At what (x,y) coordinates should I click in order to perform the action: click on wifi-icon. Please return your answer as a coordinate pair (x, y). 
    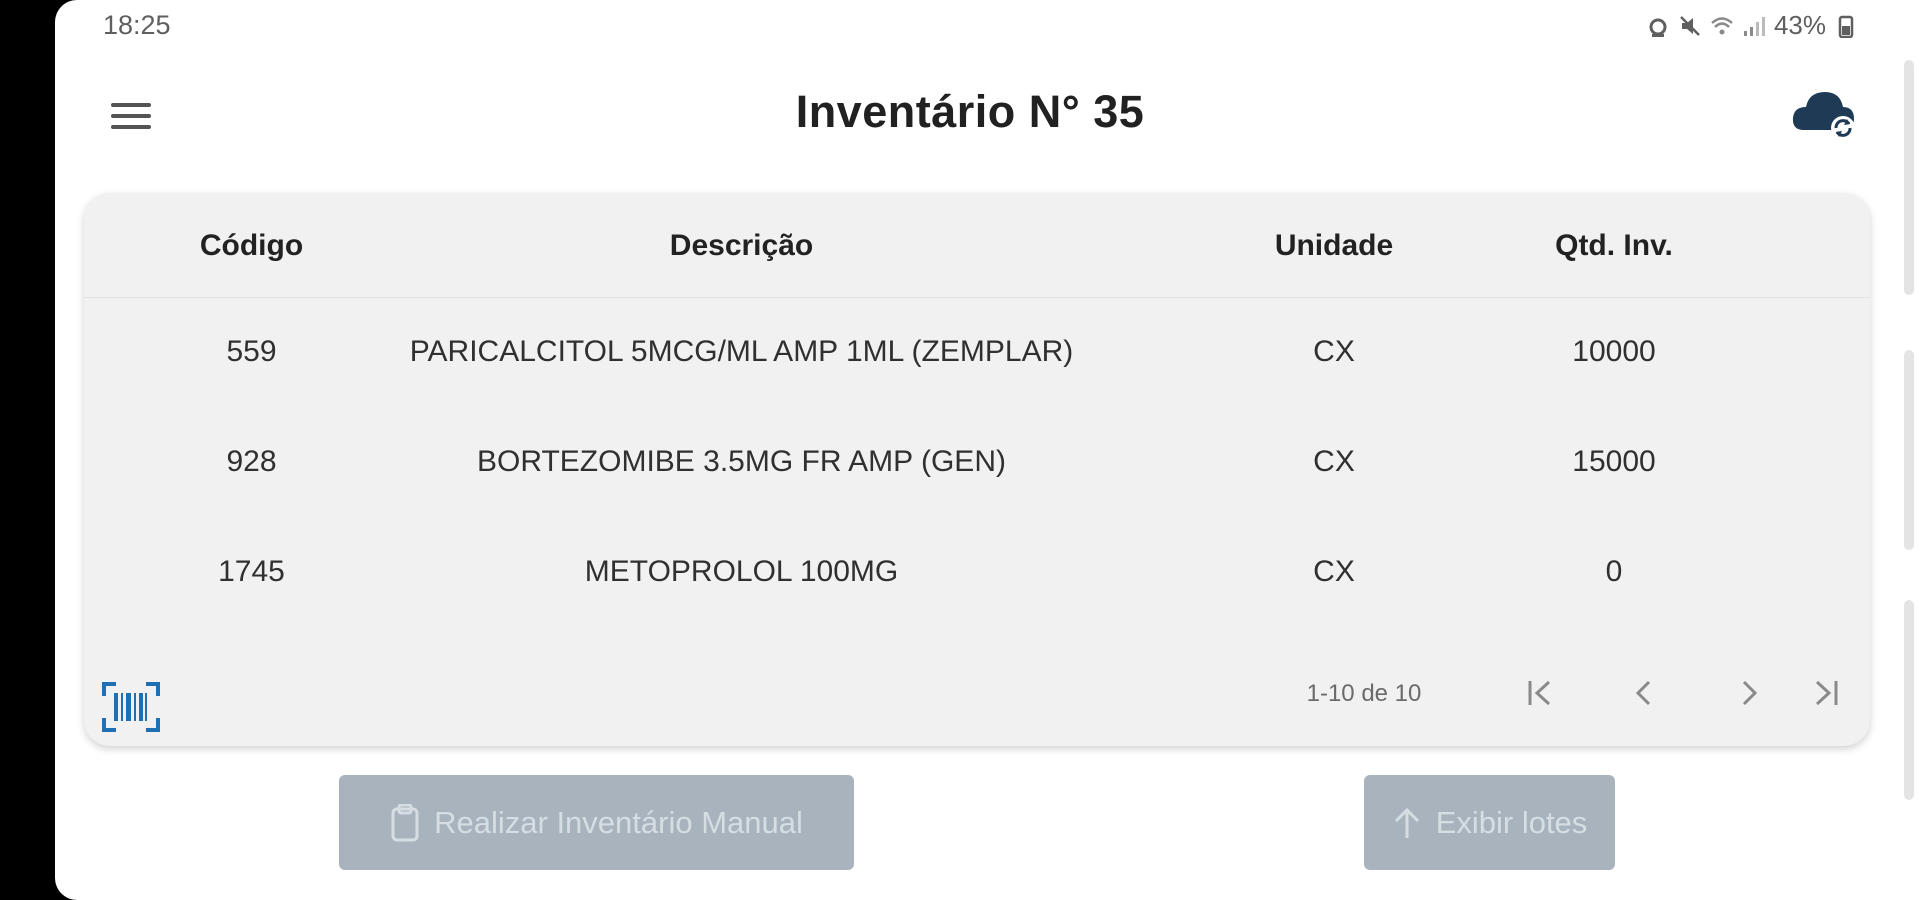
    Looking at the image, I should click on (1722, 25).